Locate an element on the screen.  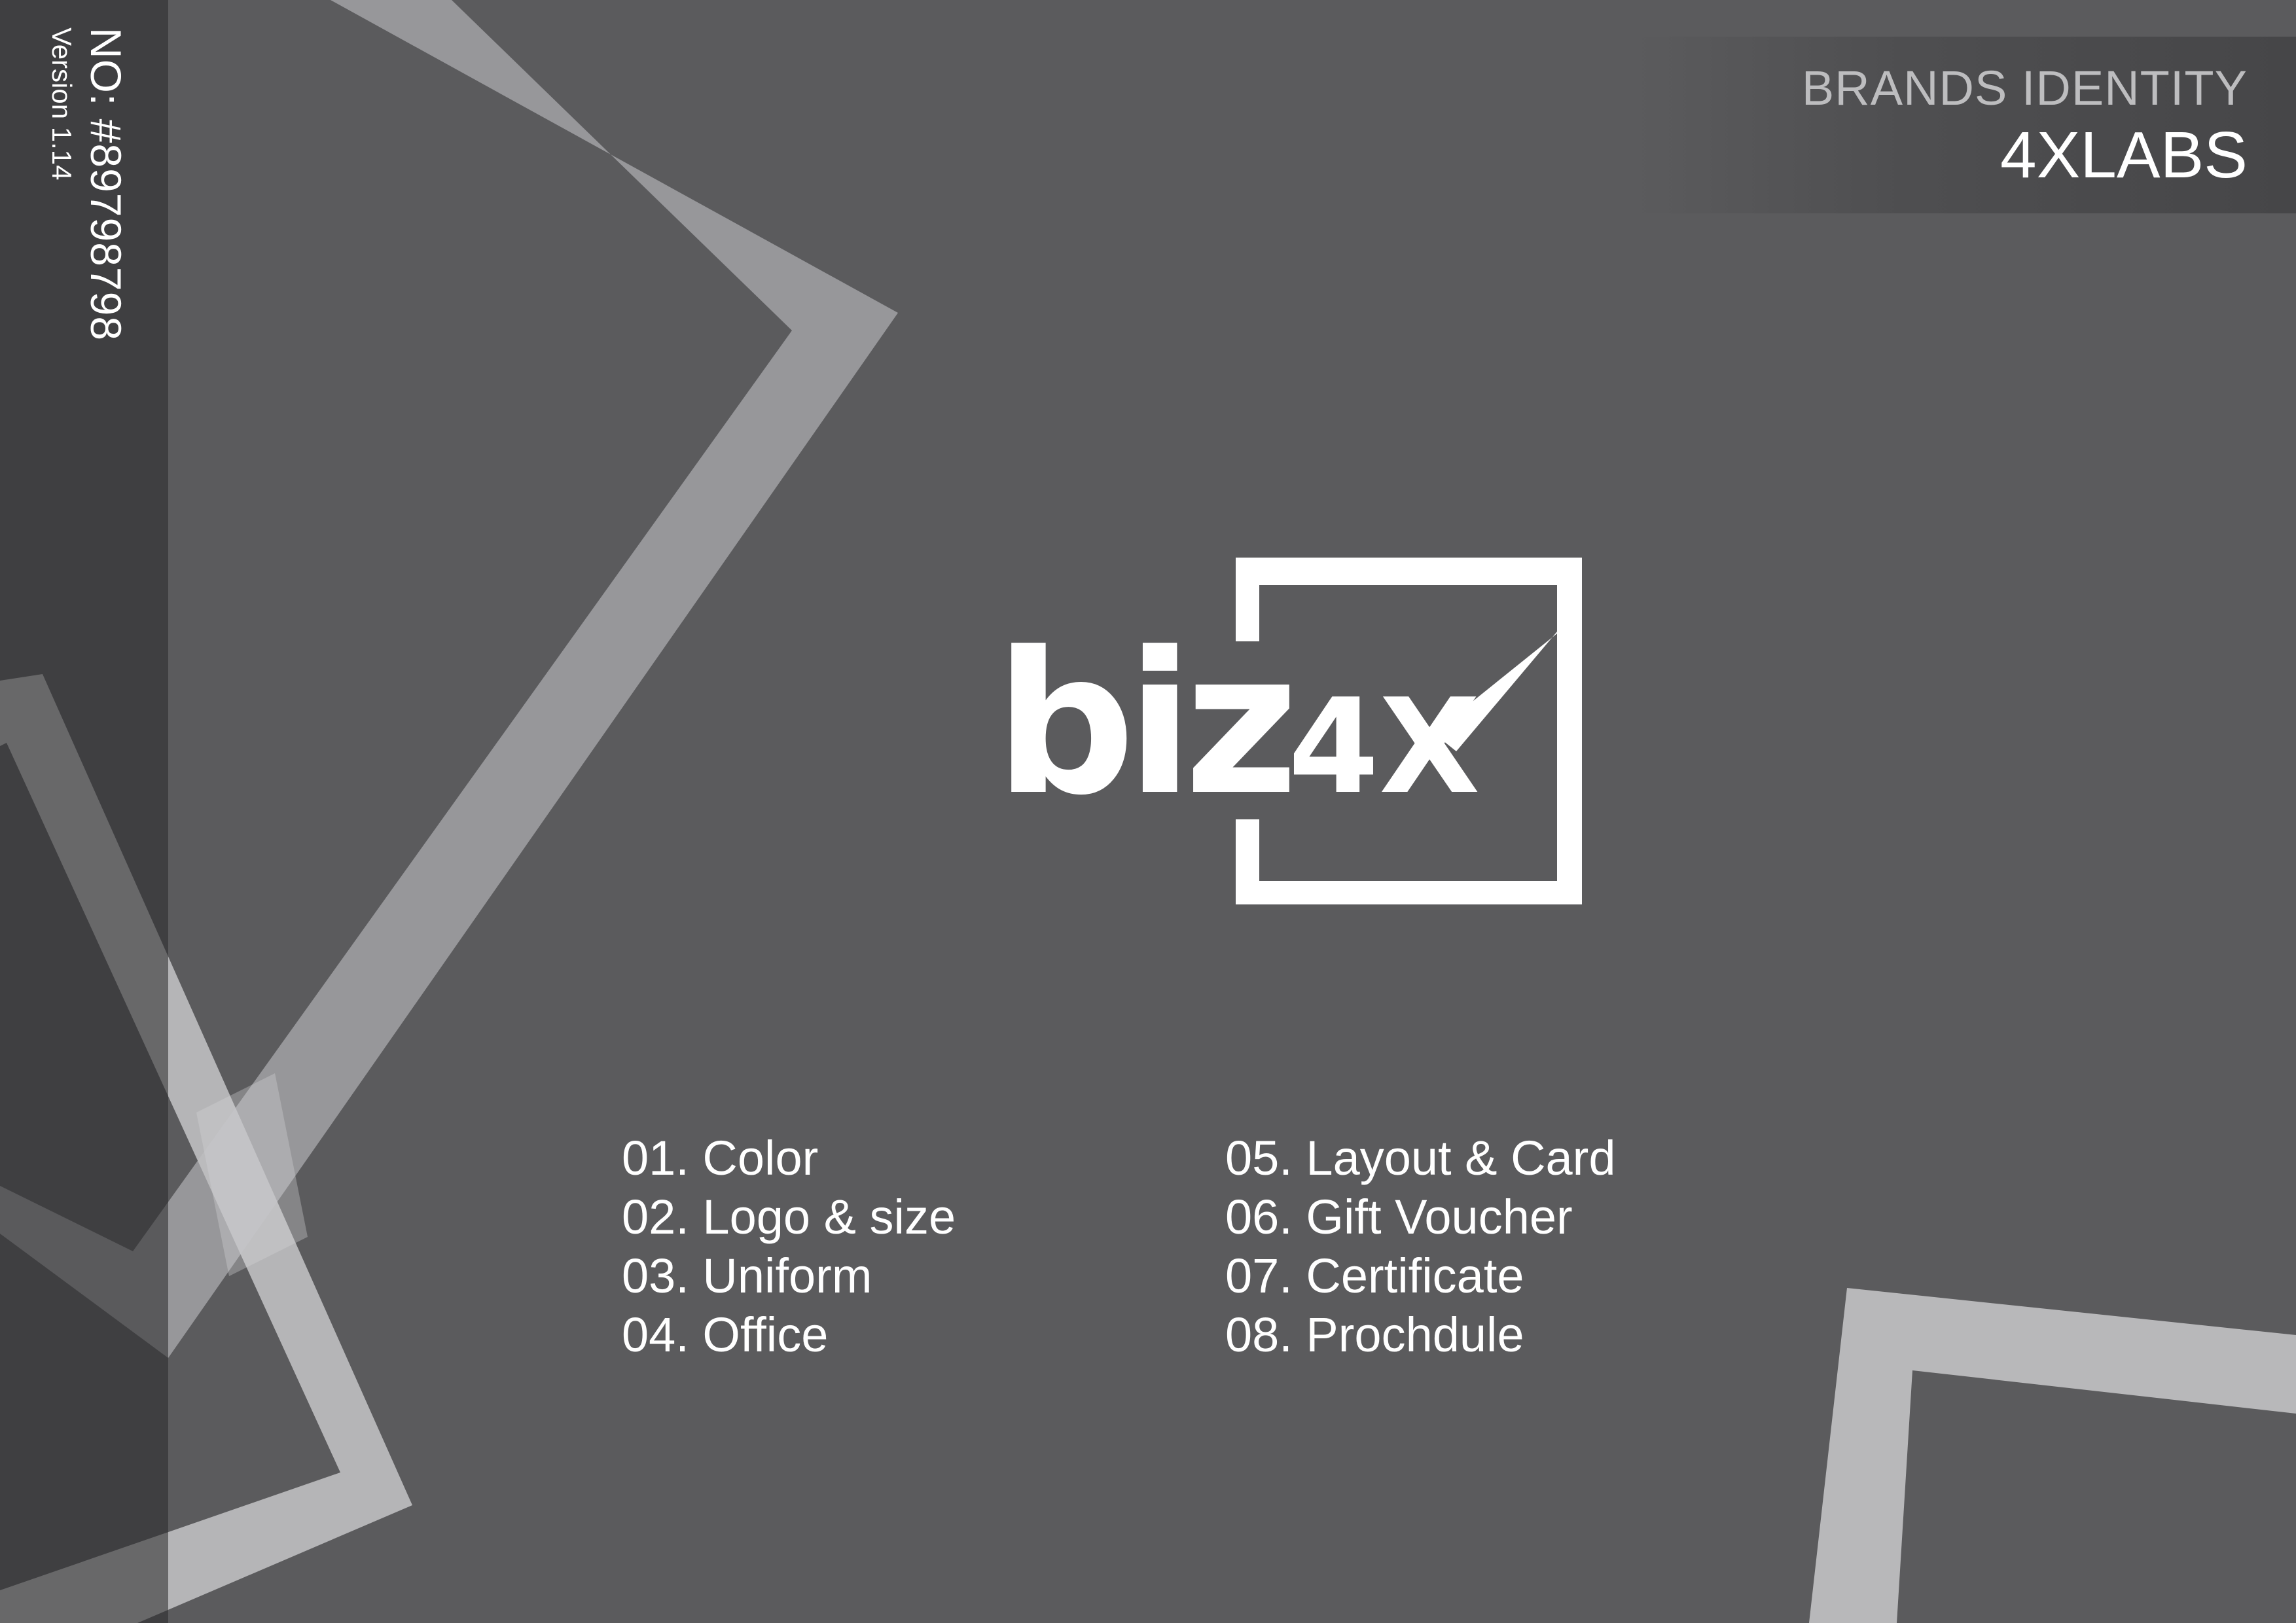
toc-item: 03. Uniform is located at coordinates (747, 1276).